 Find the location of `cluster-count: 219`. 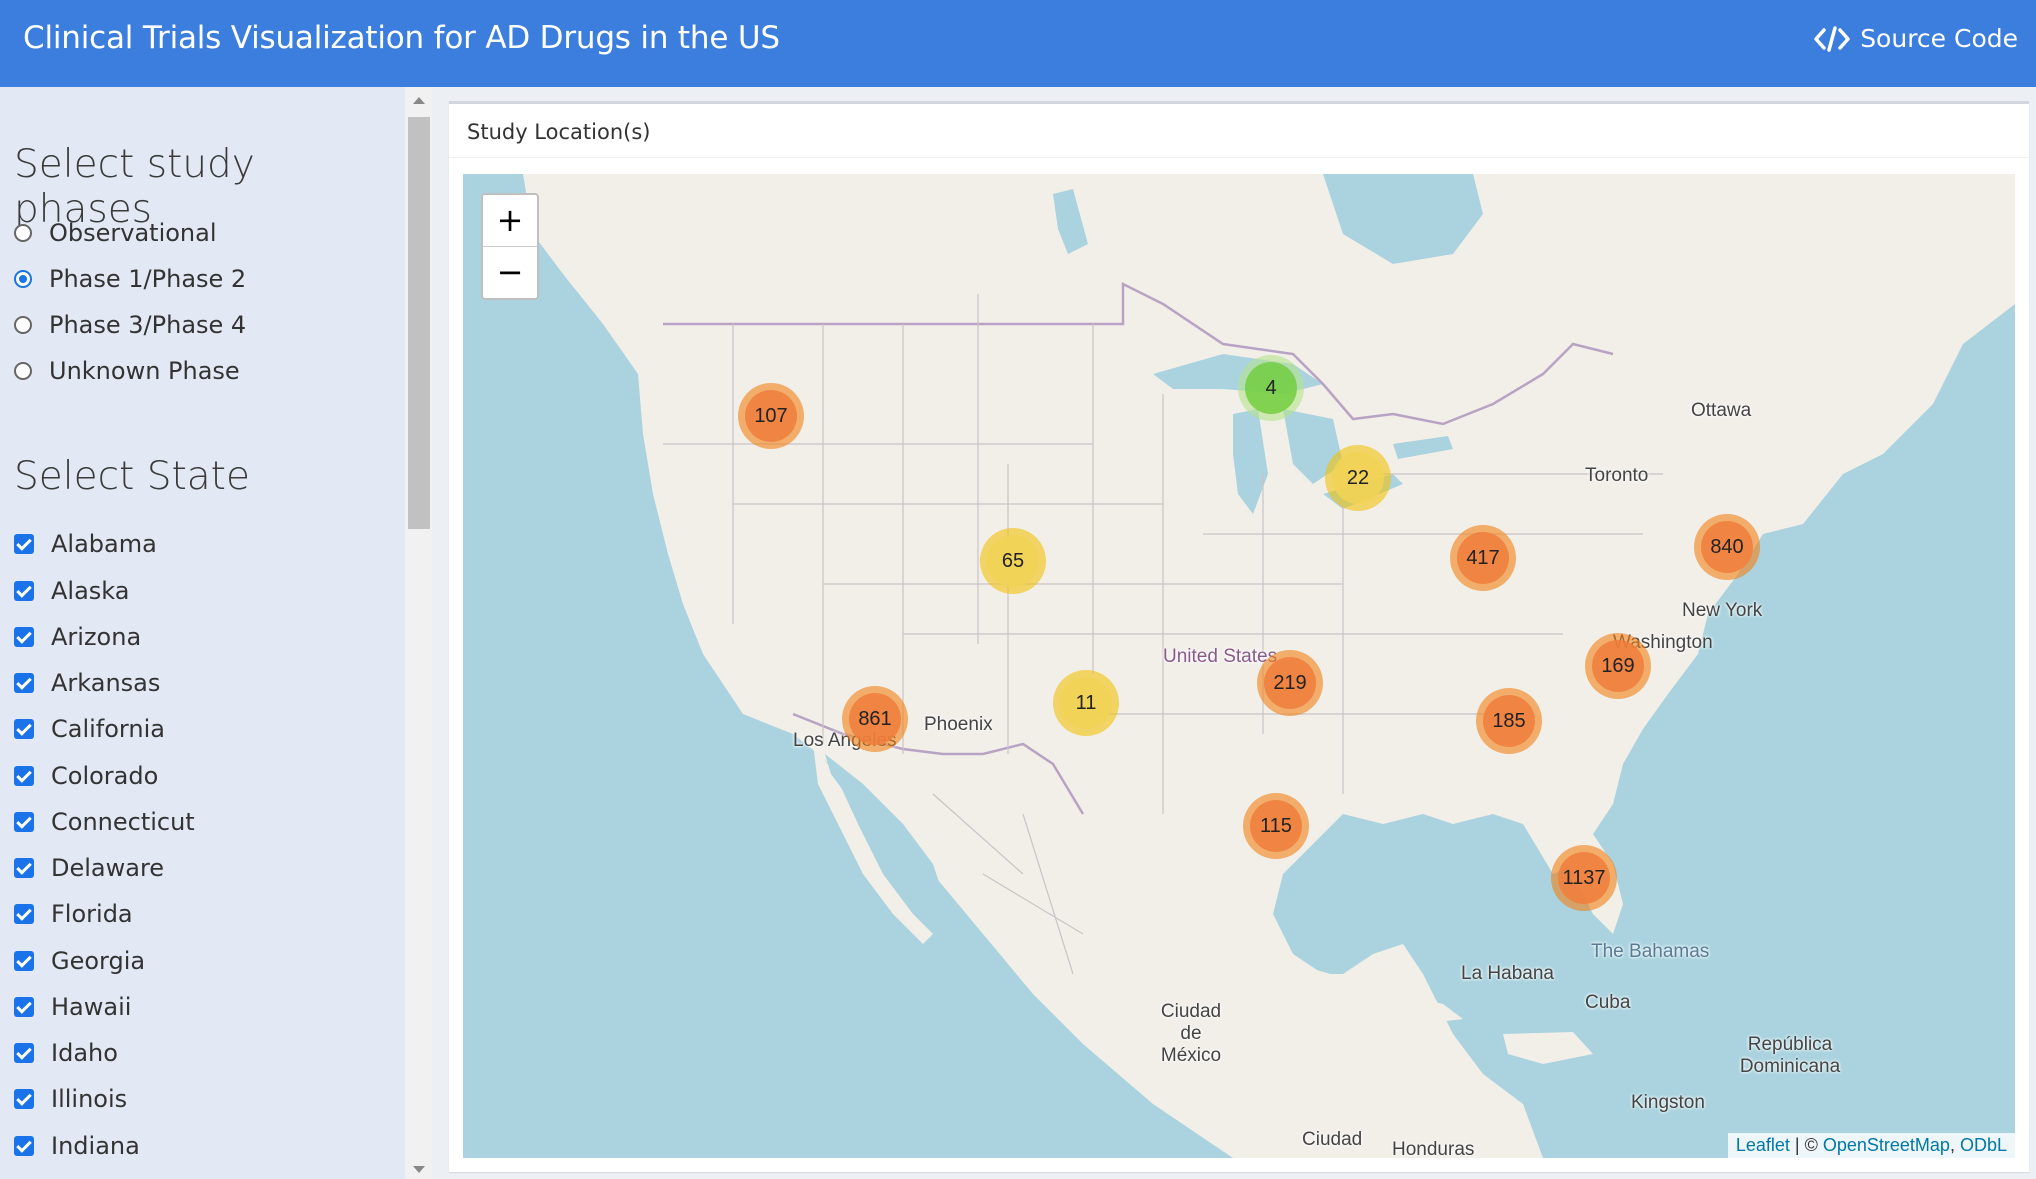

cluster-count: 219 is located at coordinates (1290, 683).